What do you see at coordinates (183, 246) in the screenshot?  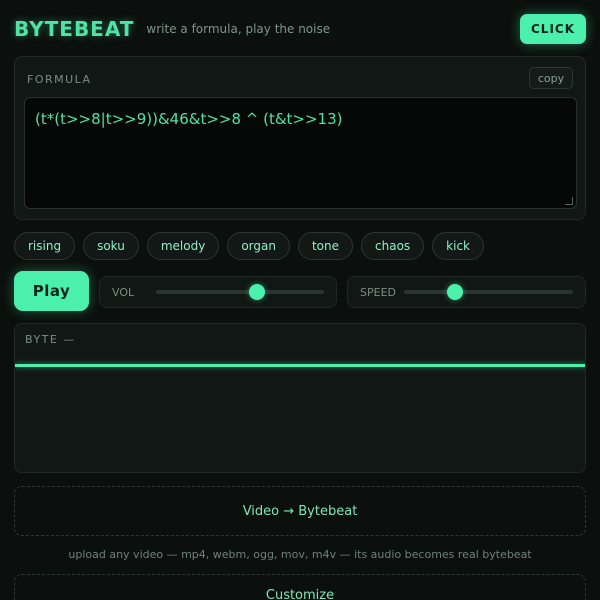 I see `preset-chip-melody: melody` at bounding box center [183, 246].